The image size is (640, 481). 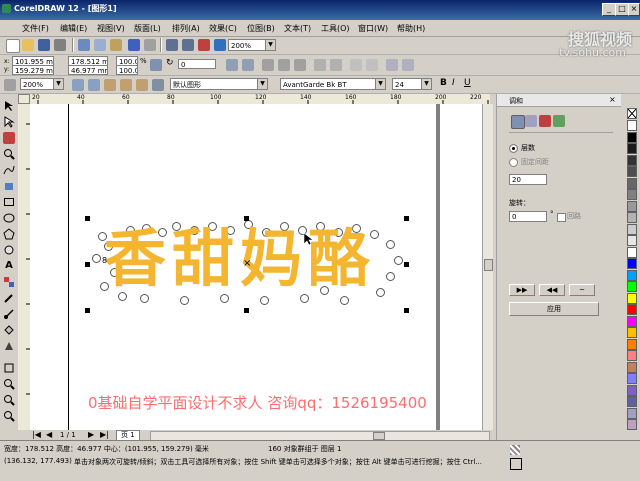 What do you see at coordinates (9, 314) in the screenshot?
I see `outline-tool-icon` at bounding box center [9, 314].